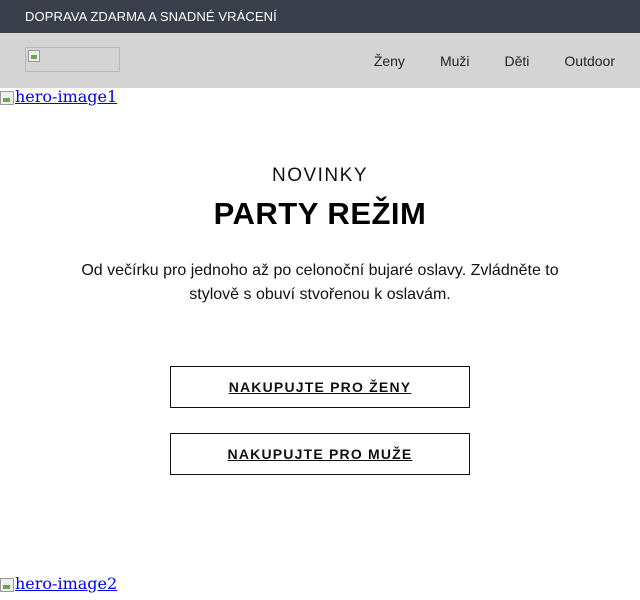  I want to click on nav-item-deti: Děti, so click(517, 61).